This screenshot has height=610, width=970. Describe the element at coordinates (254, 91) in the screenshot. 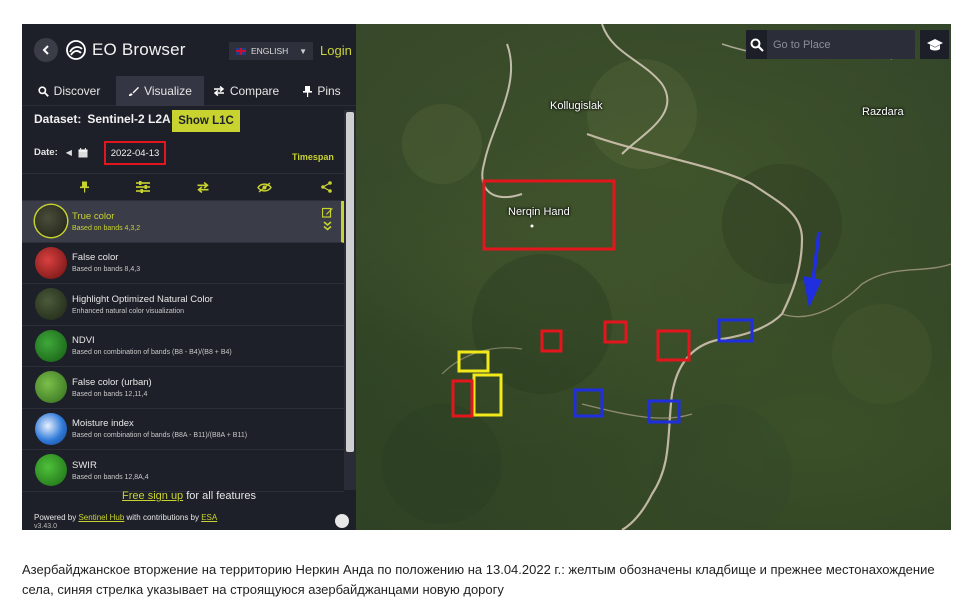

I see `tab-compare-label: Compare` at that location.